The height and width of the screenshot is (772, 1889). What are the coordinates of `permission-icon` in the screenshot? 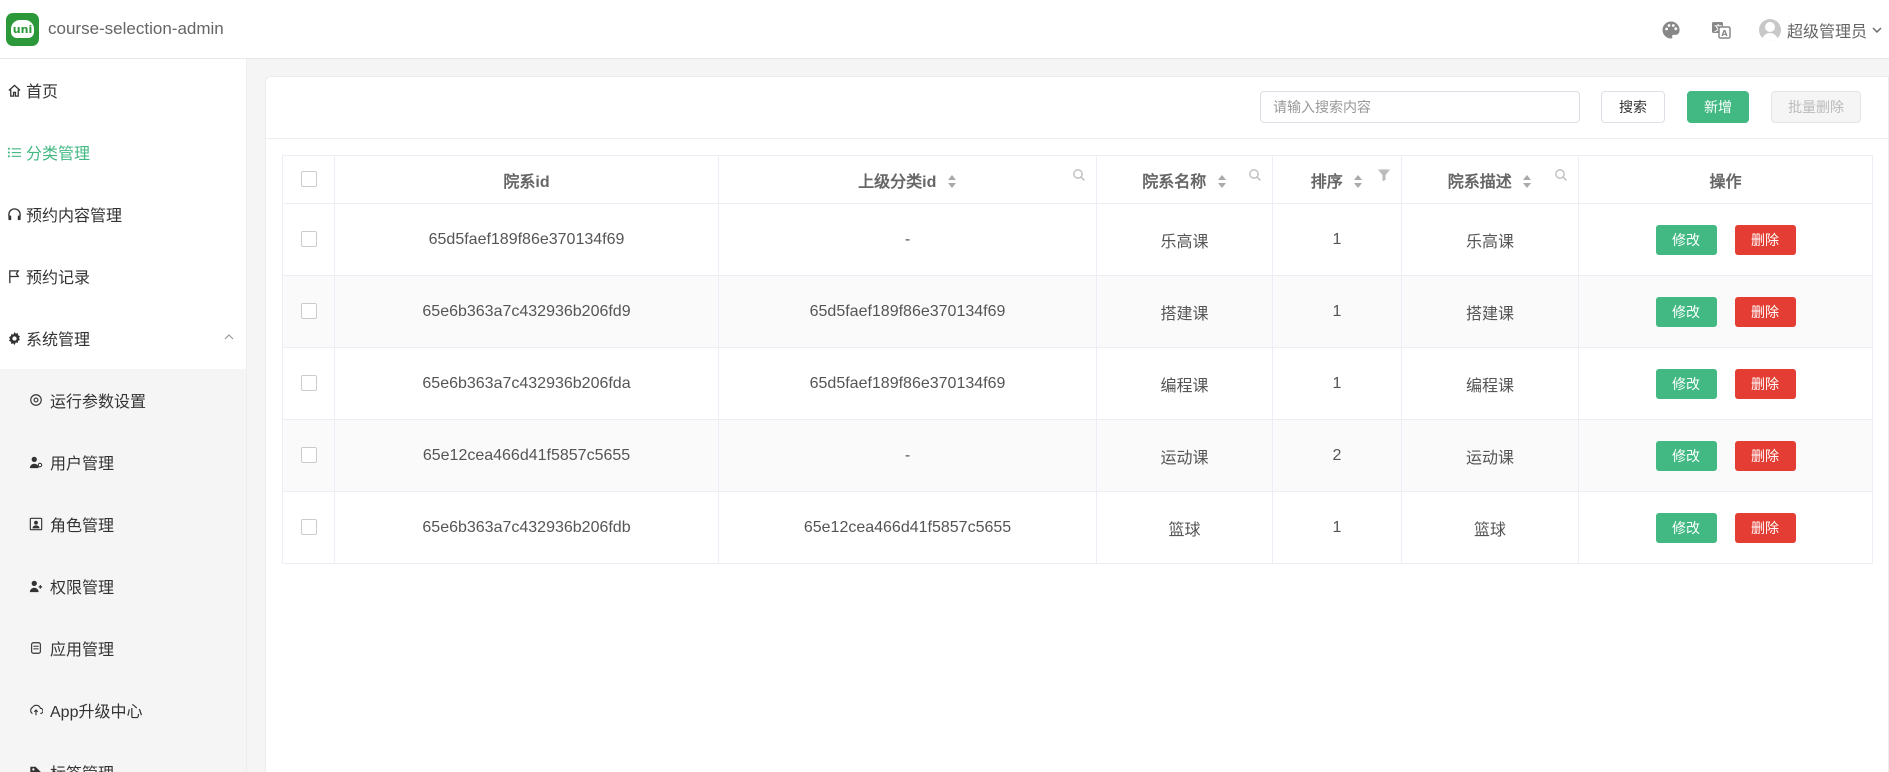 It's located at (36, 586).